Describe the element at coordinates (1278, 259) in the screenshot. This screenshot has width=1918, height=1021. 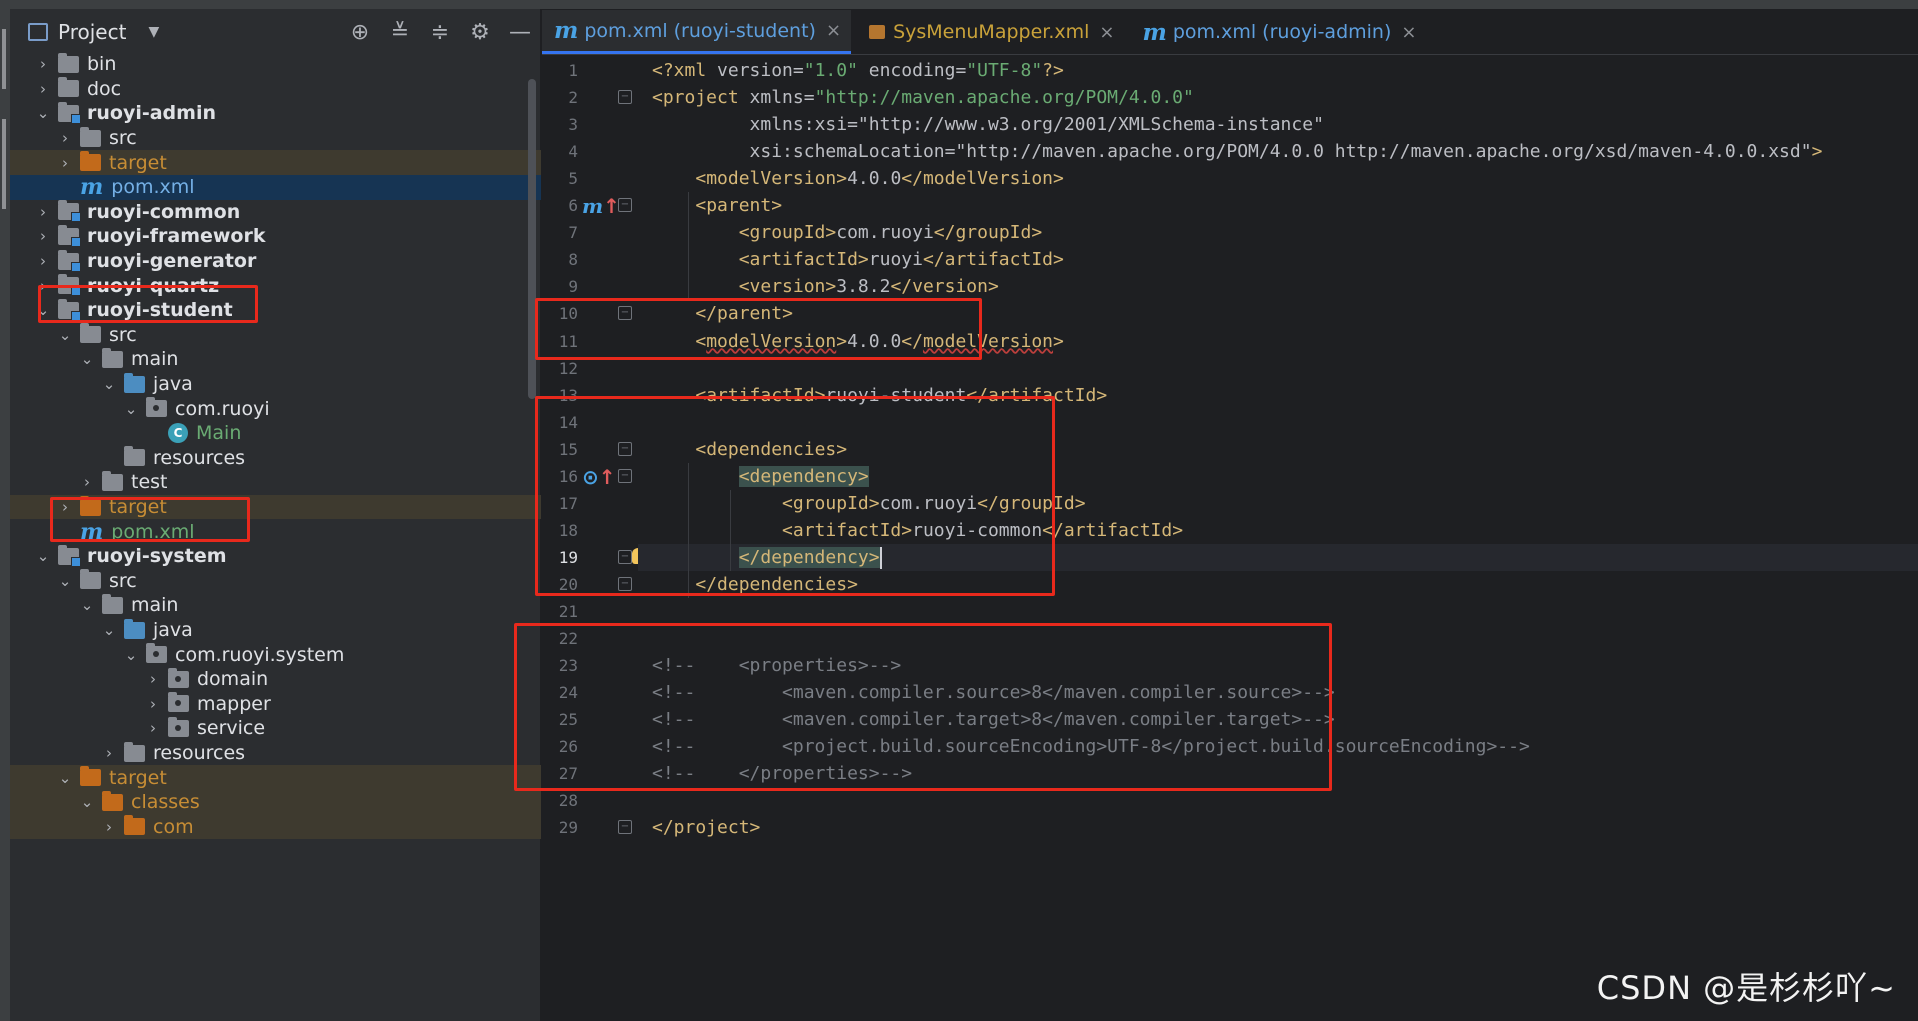
I see `code-line: <artifactId>ruoyi</artifactId>` at that location.